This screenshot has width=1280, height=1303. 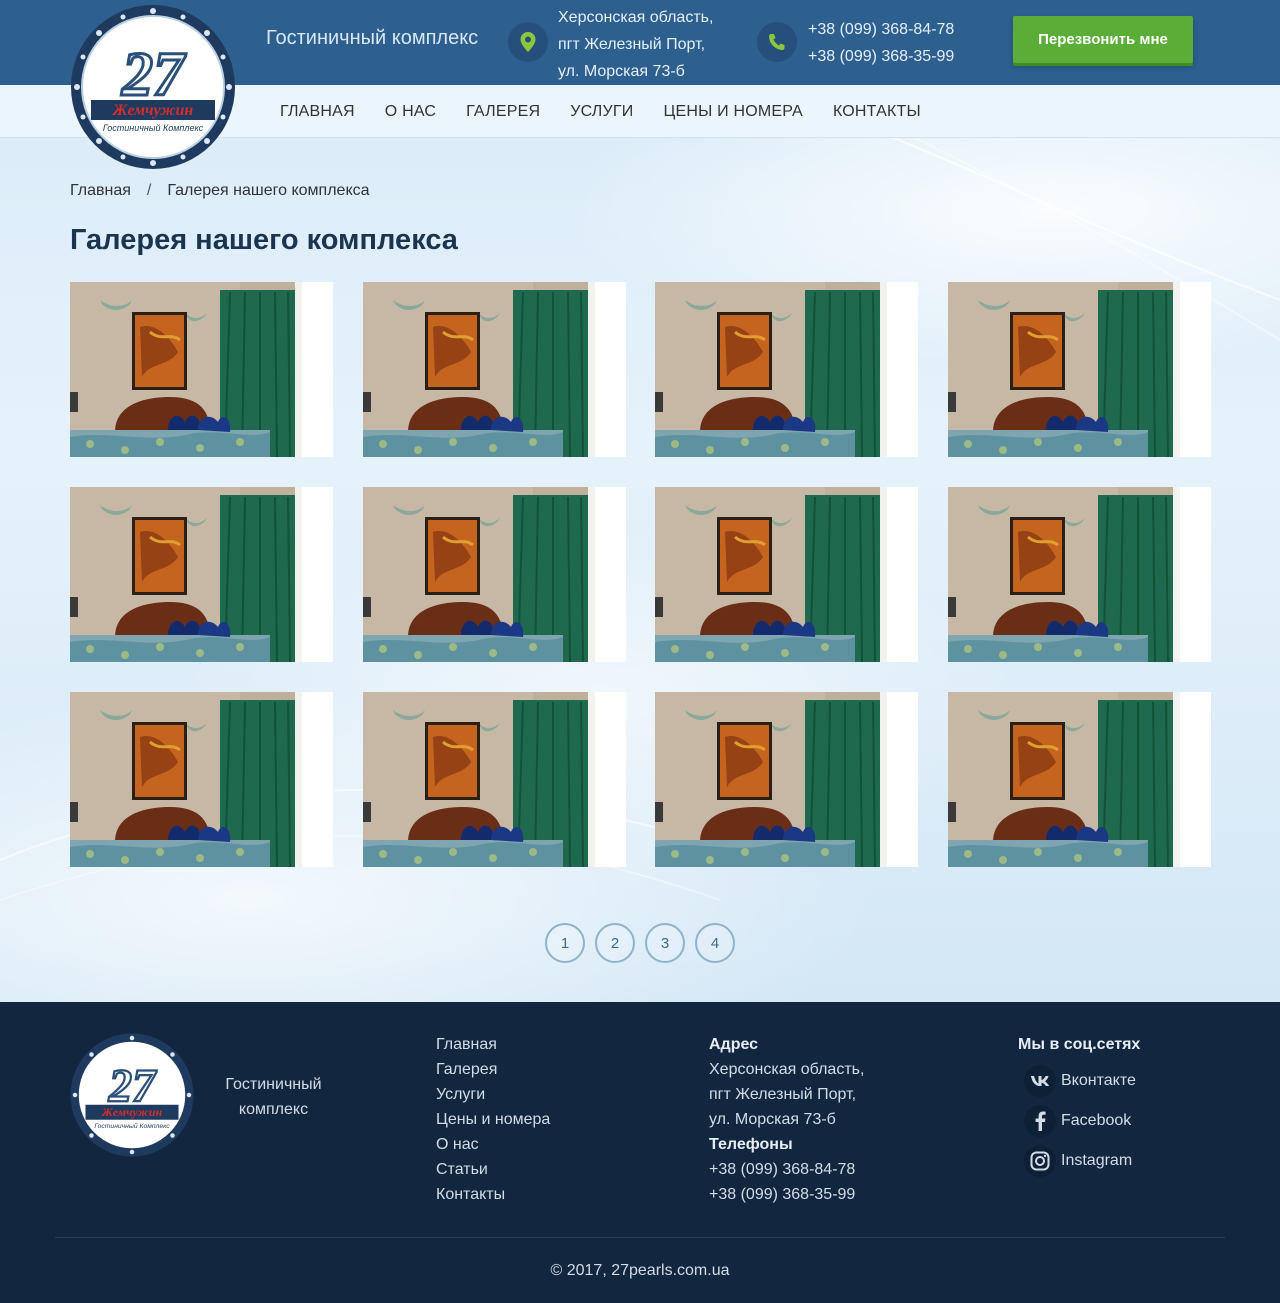 What do you see at coordinates (881, 29) in the screenshot?
I see `header-phone-link: +38 (099) 368-84-78` at bounding box center [881, 29].